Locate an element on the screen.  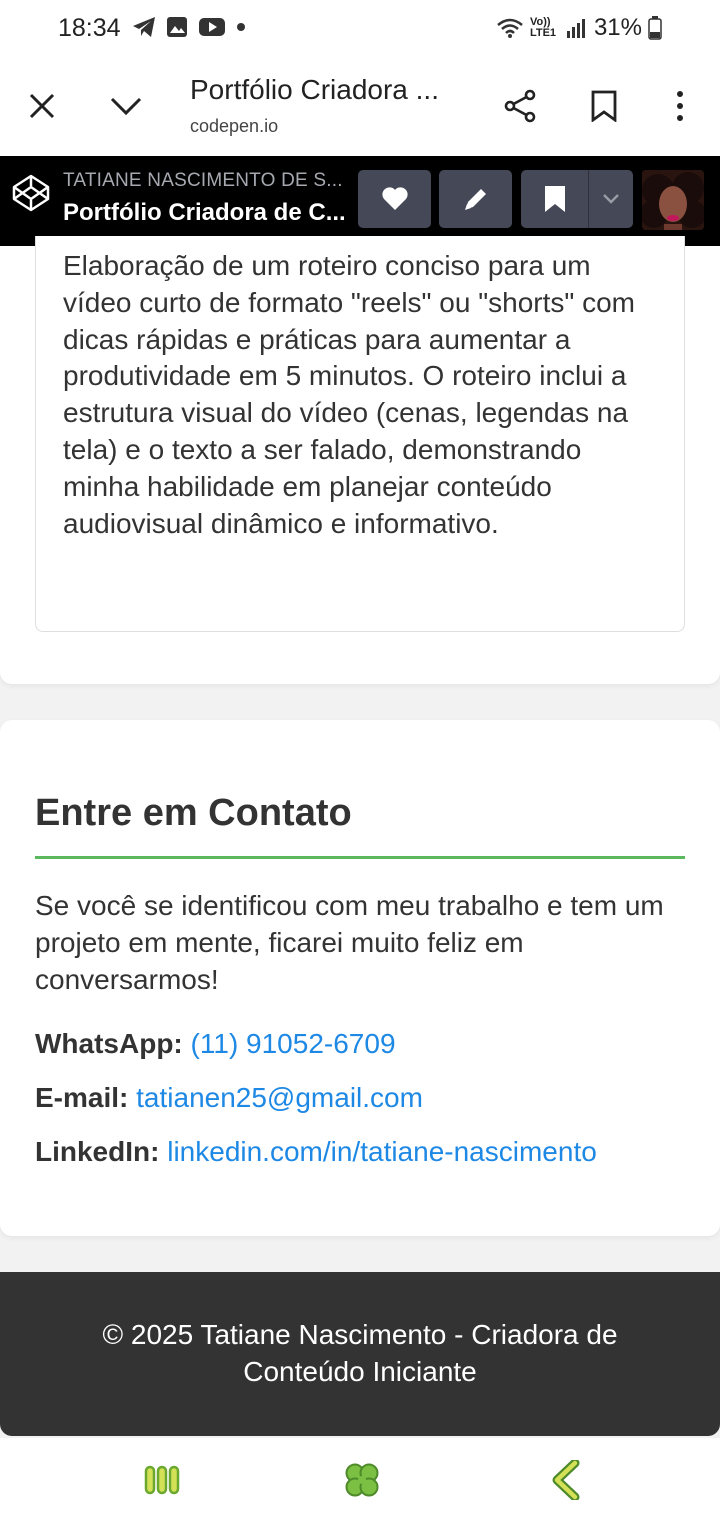
user-avatar is located at coordinates (673, 200).